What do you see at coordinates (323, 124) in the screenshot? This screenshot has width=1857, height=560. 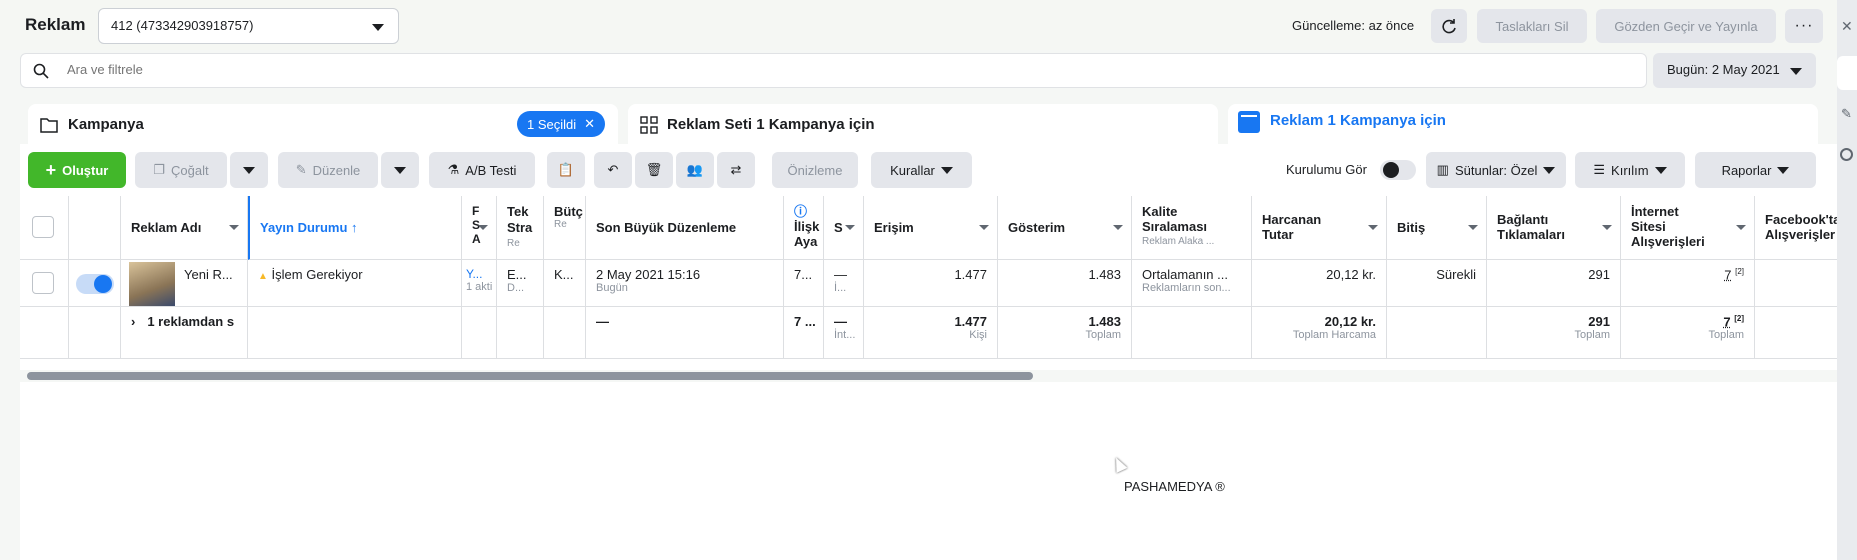 I see `tab-campaign: Kampanya 1 Seçildi ✕` at bounding box center [323, 124].